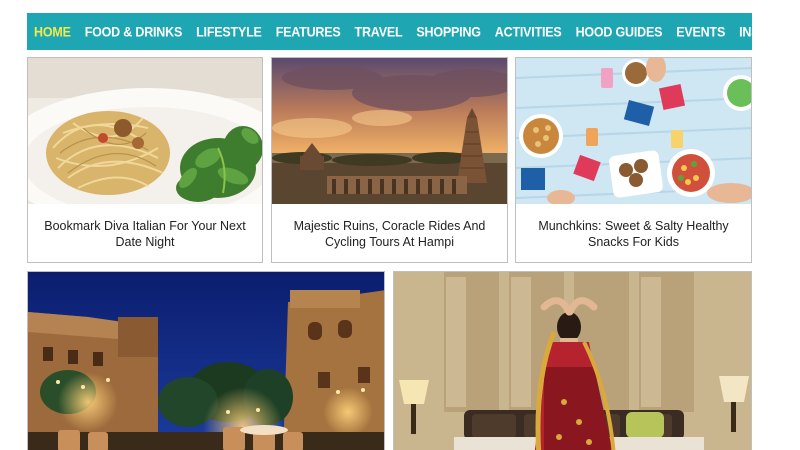 The image size is (800, 450). I want to click on nav-item-food-drinks: FOOD & DRINKS, so click(134, 32).